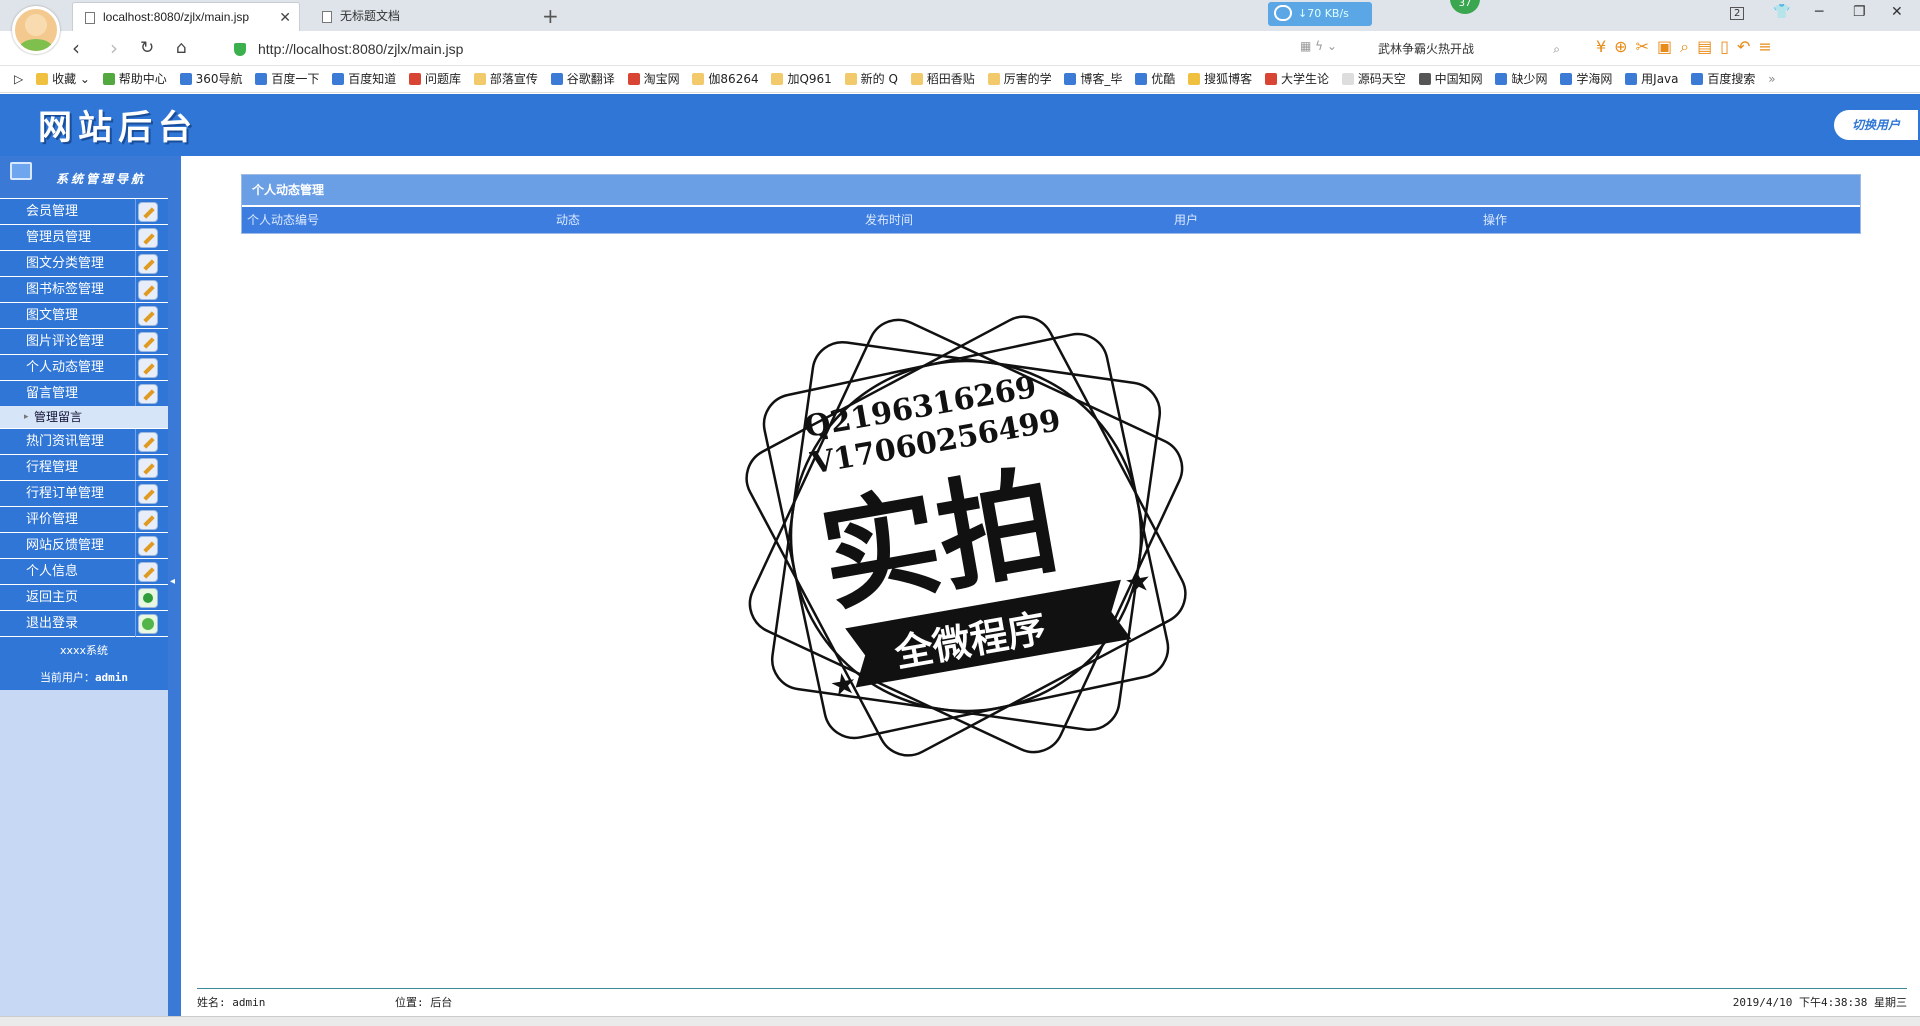  I want to click on sidebar-item-personal-updates: 个人动态管理, so click(84, 367).